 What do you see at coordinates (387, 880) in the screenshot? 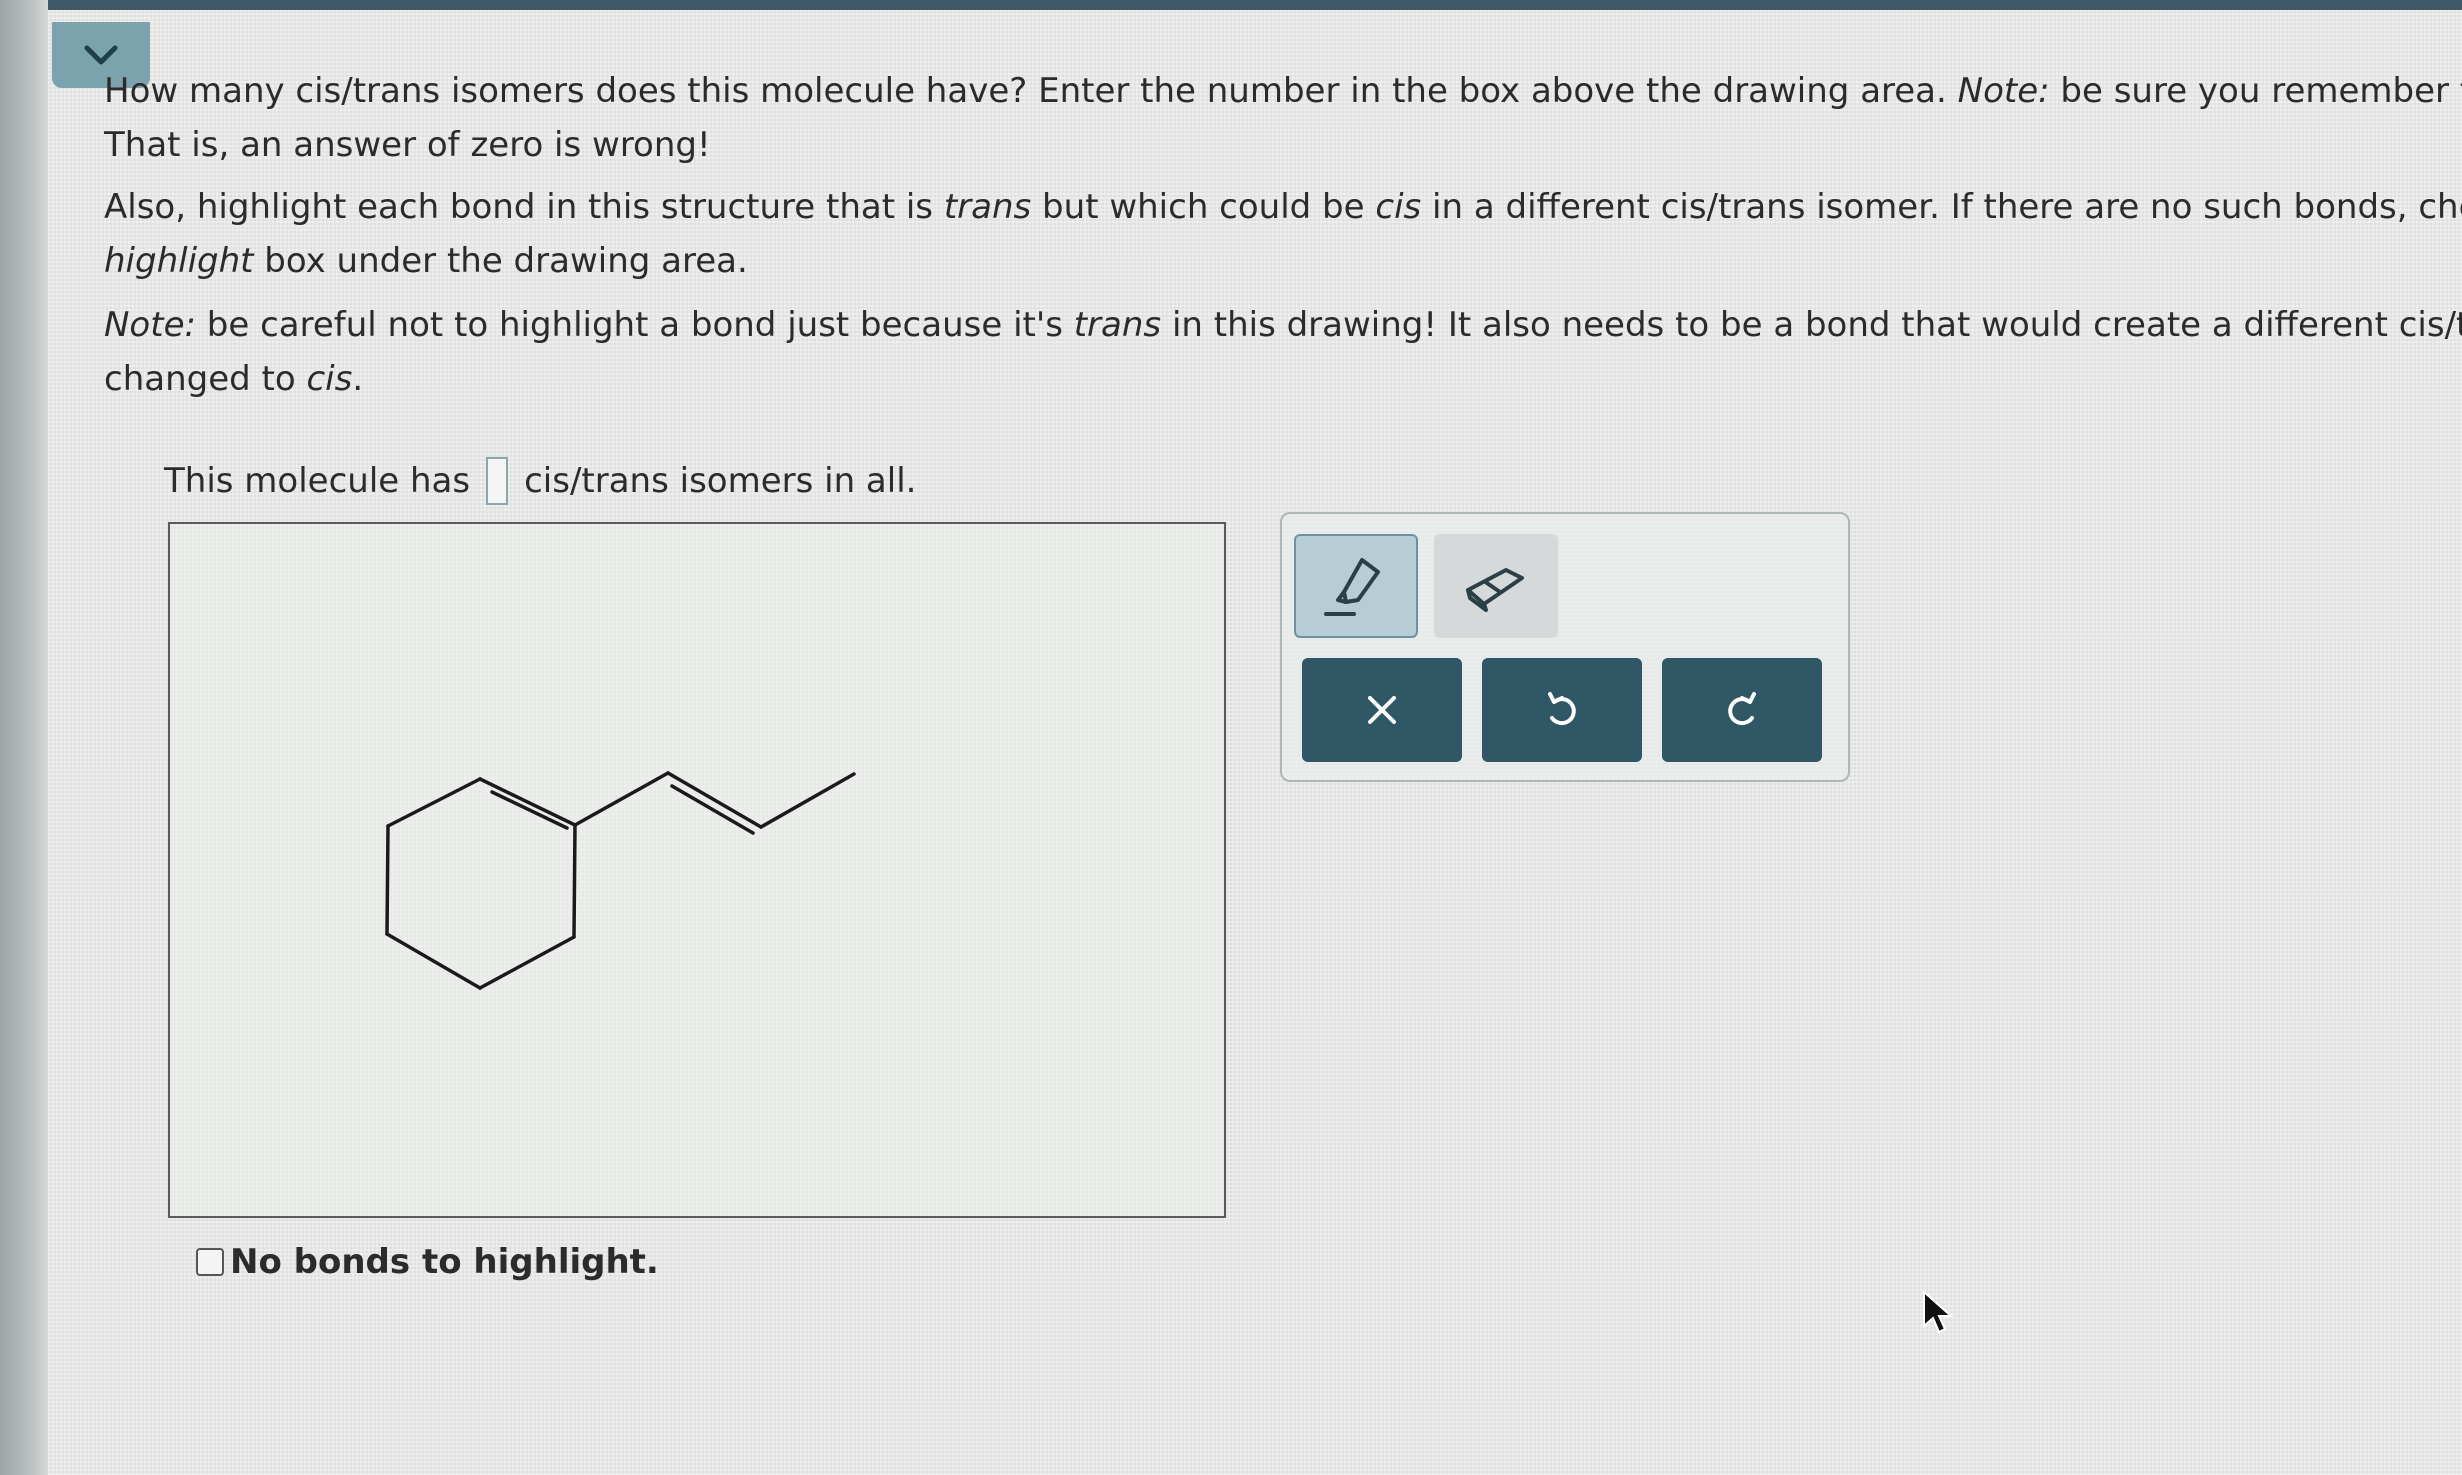
I see `ring-bond-left` at bounding box center [387, 880].